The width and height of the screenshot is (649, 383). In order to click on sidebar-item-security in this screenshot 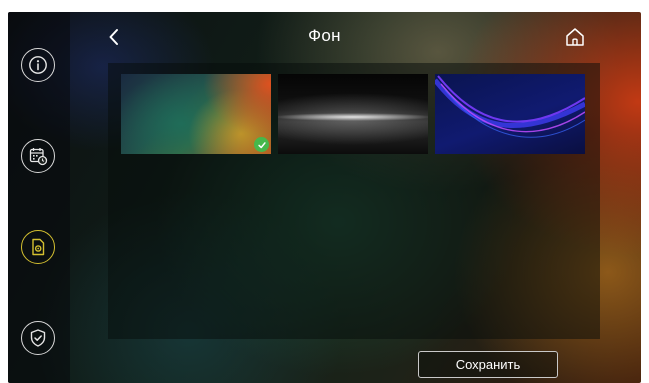, I will do `click(38, 338)`.